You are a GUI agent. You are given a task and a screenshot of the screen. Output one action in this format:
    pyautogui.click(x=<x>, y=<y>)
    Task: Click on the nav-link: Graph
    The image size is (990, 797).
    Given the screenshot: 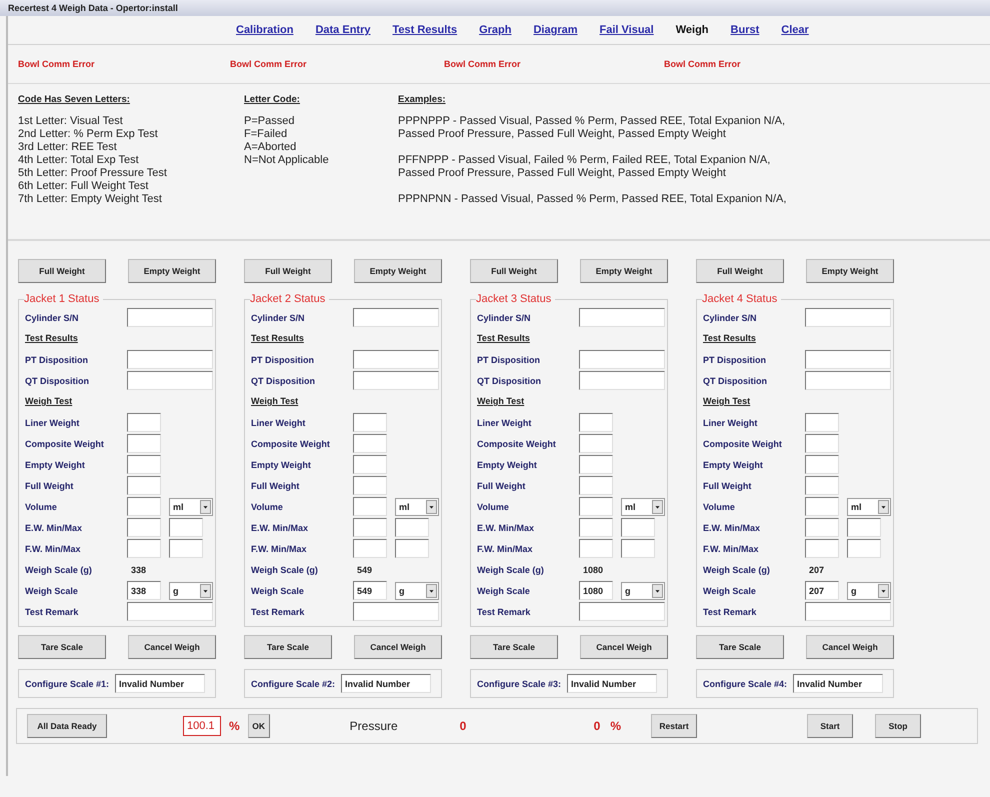 What is the action you would take?
    pyautogui.click(x=495, y=30)
    